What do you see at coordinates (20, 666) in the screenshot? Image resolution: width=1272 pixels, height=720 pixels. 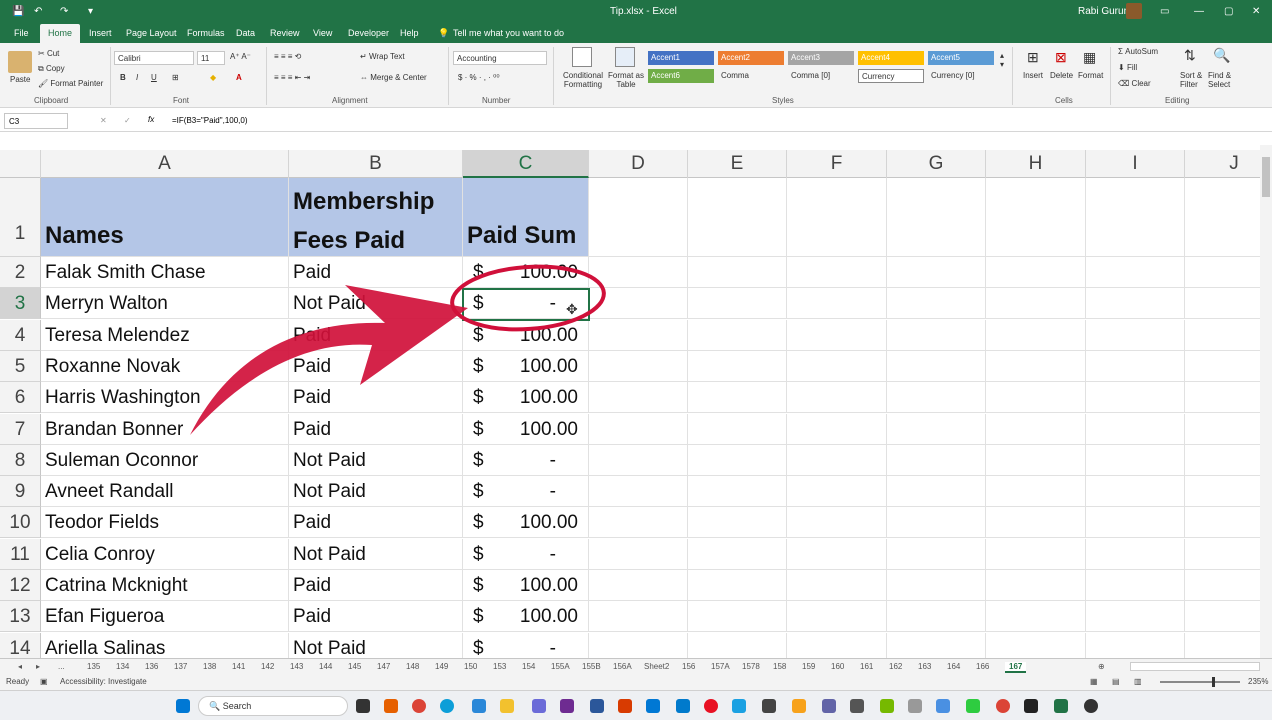 I see `prev-sheet-icon: ◂` at bounding box center [20, 666].